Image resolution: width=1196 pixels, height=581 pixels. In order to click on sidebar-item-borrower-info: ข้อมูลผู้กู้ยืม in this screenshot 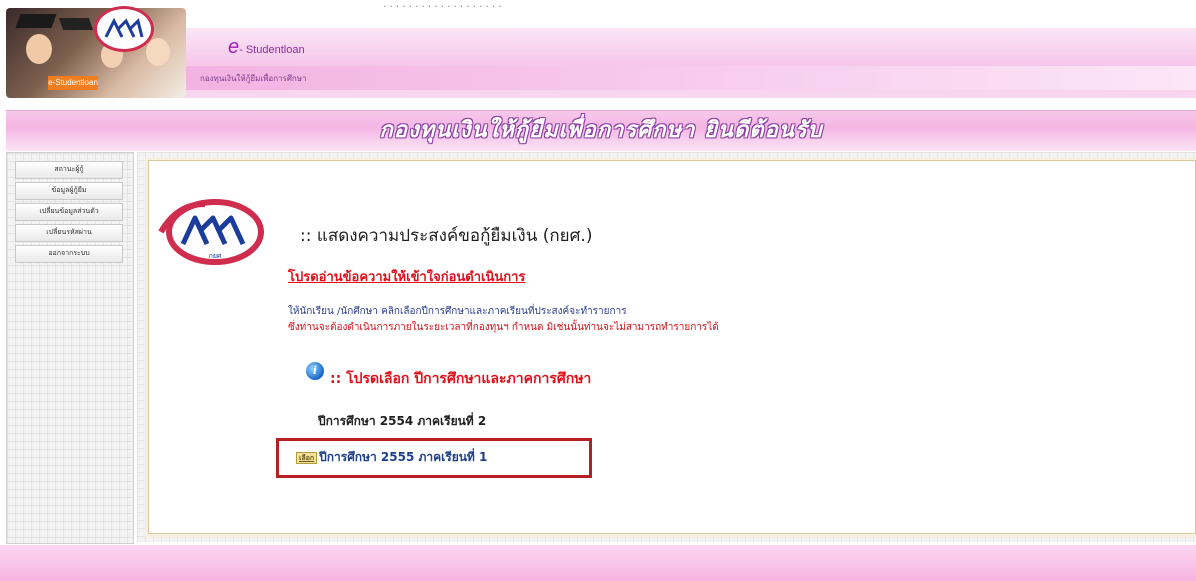, I will do `click(69, 191)`.